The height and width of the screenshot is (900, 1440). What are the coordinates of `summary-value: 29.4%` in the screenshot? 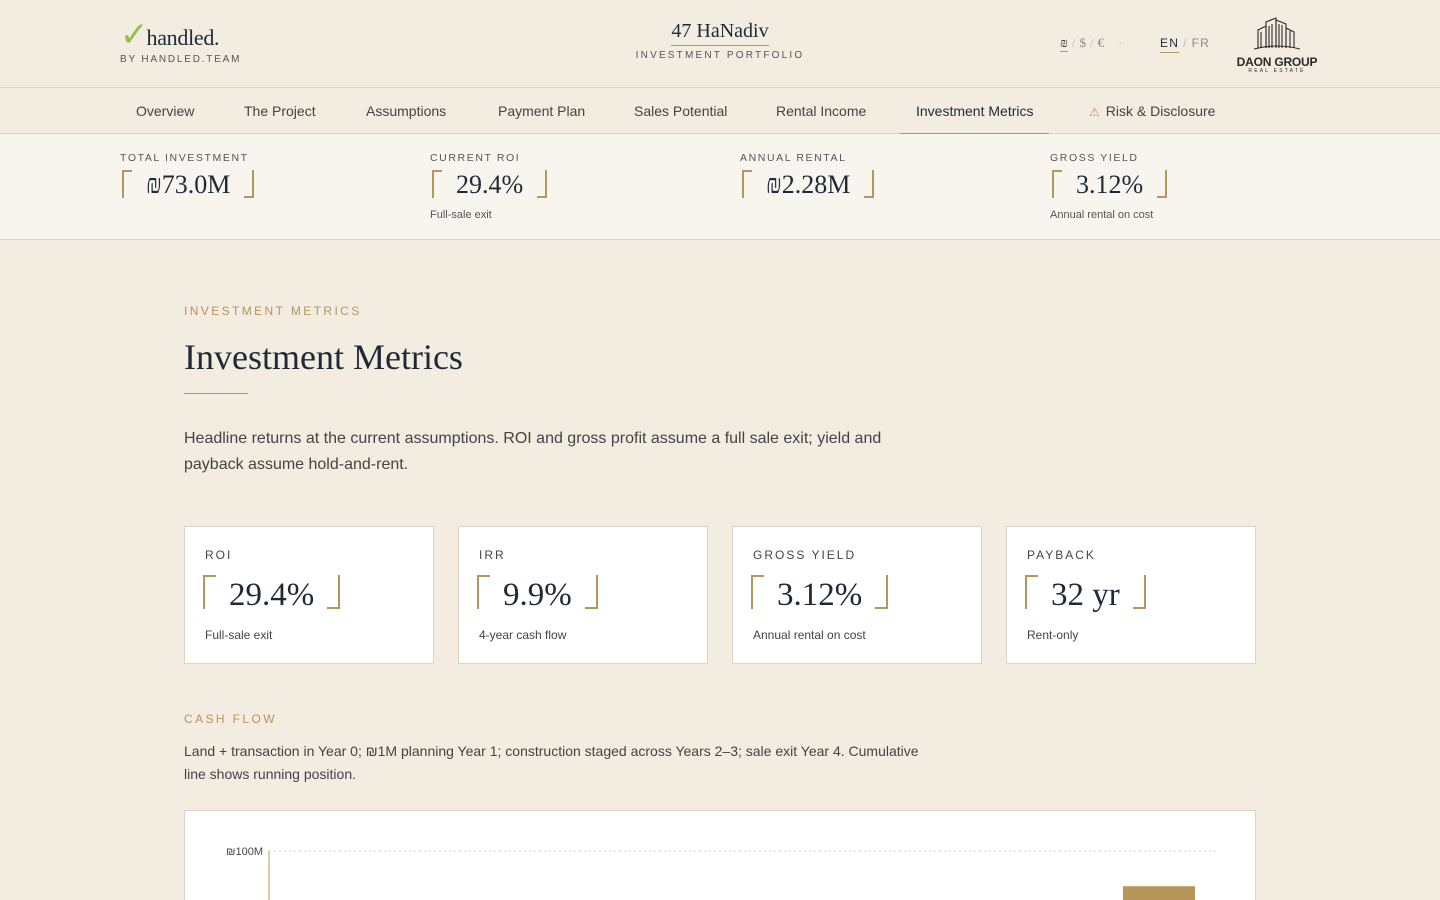 It's located at (489, 185).